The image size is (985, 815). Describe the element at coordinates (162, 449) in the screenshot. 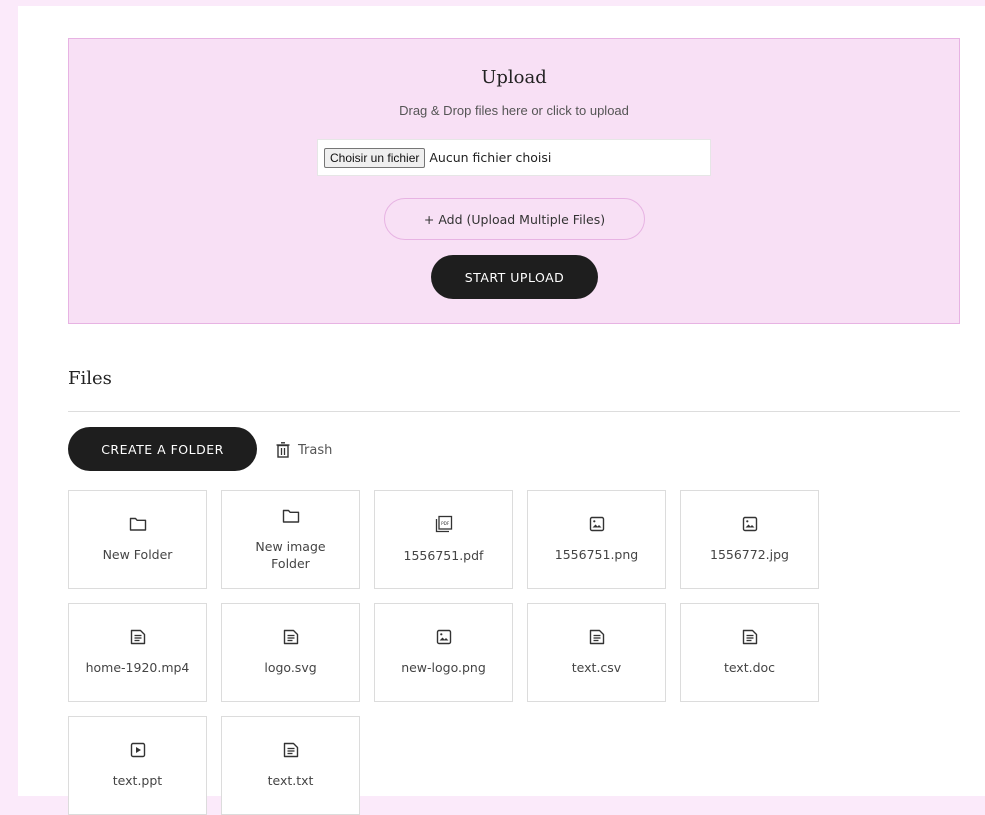

I see `create-folder-button: CREATE A FOLDER` at that location.